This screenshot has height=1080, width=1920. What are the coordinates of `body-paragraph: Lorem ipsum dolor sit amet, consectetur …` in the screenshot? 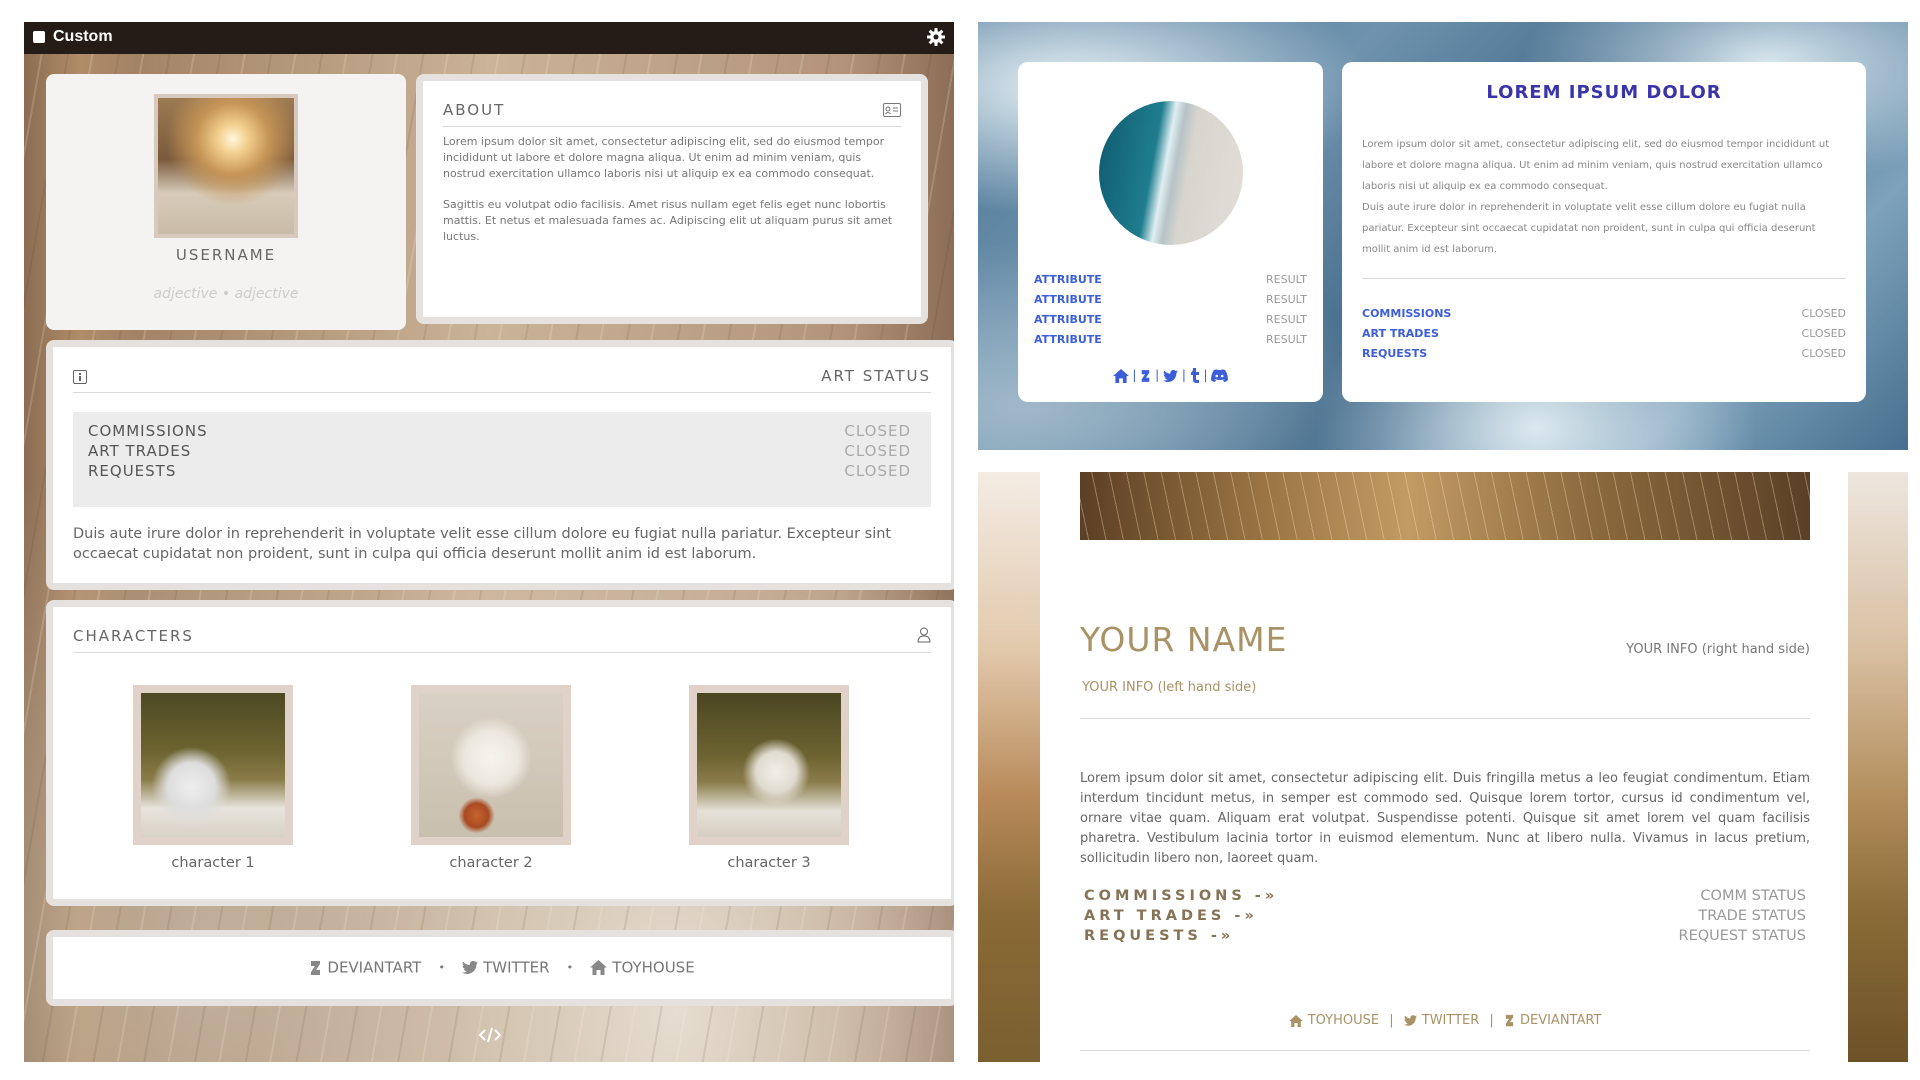 It's located at (1445, 818).